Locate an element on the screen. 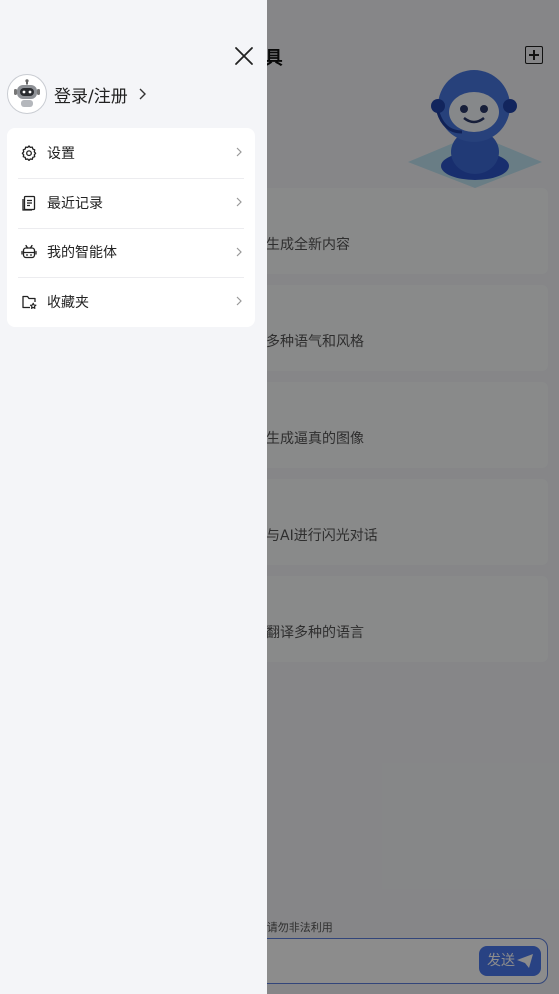 This screenshot has width=559, height=994. avatar is located at coordinates (27, 94).